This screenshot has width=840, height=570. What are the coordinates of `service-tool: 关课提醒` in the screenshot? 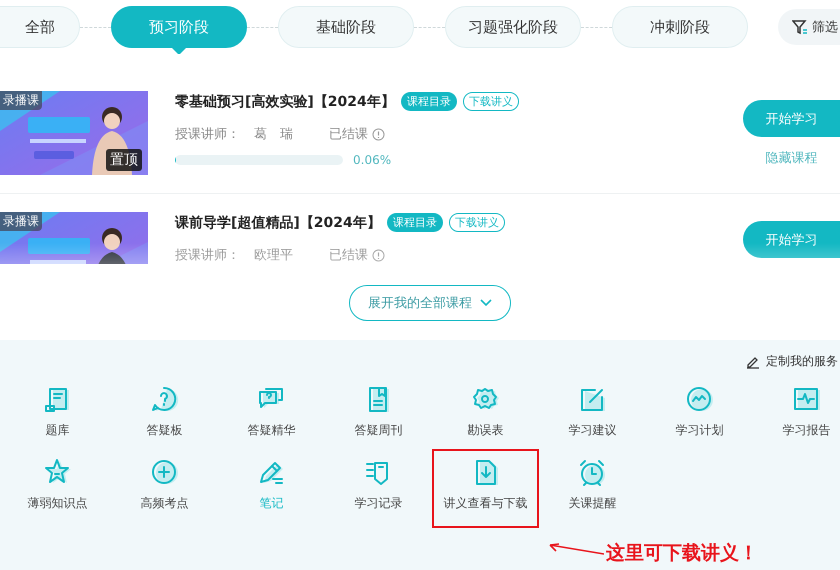 It's located at (592, 488).